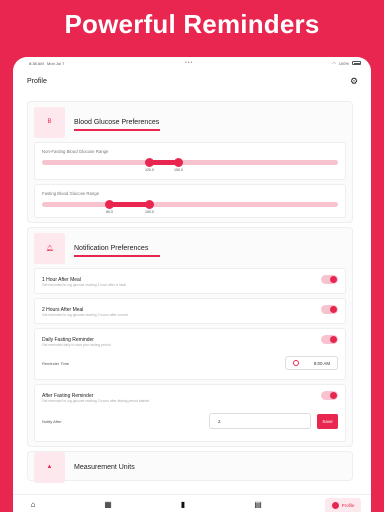 The width and height of the screenshot is (384, 512). I want to click on notification-title: 1 Hour After Meal, so click(61, 279).